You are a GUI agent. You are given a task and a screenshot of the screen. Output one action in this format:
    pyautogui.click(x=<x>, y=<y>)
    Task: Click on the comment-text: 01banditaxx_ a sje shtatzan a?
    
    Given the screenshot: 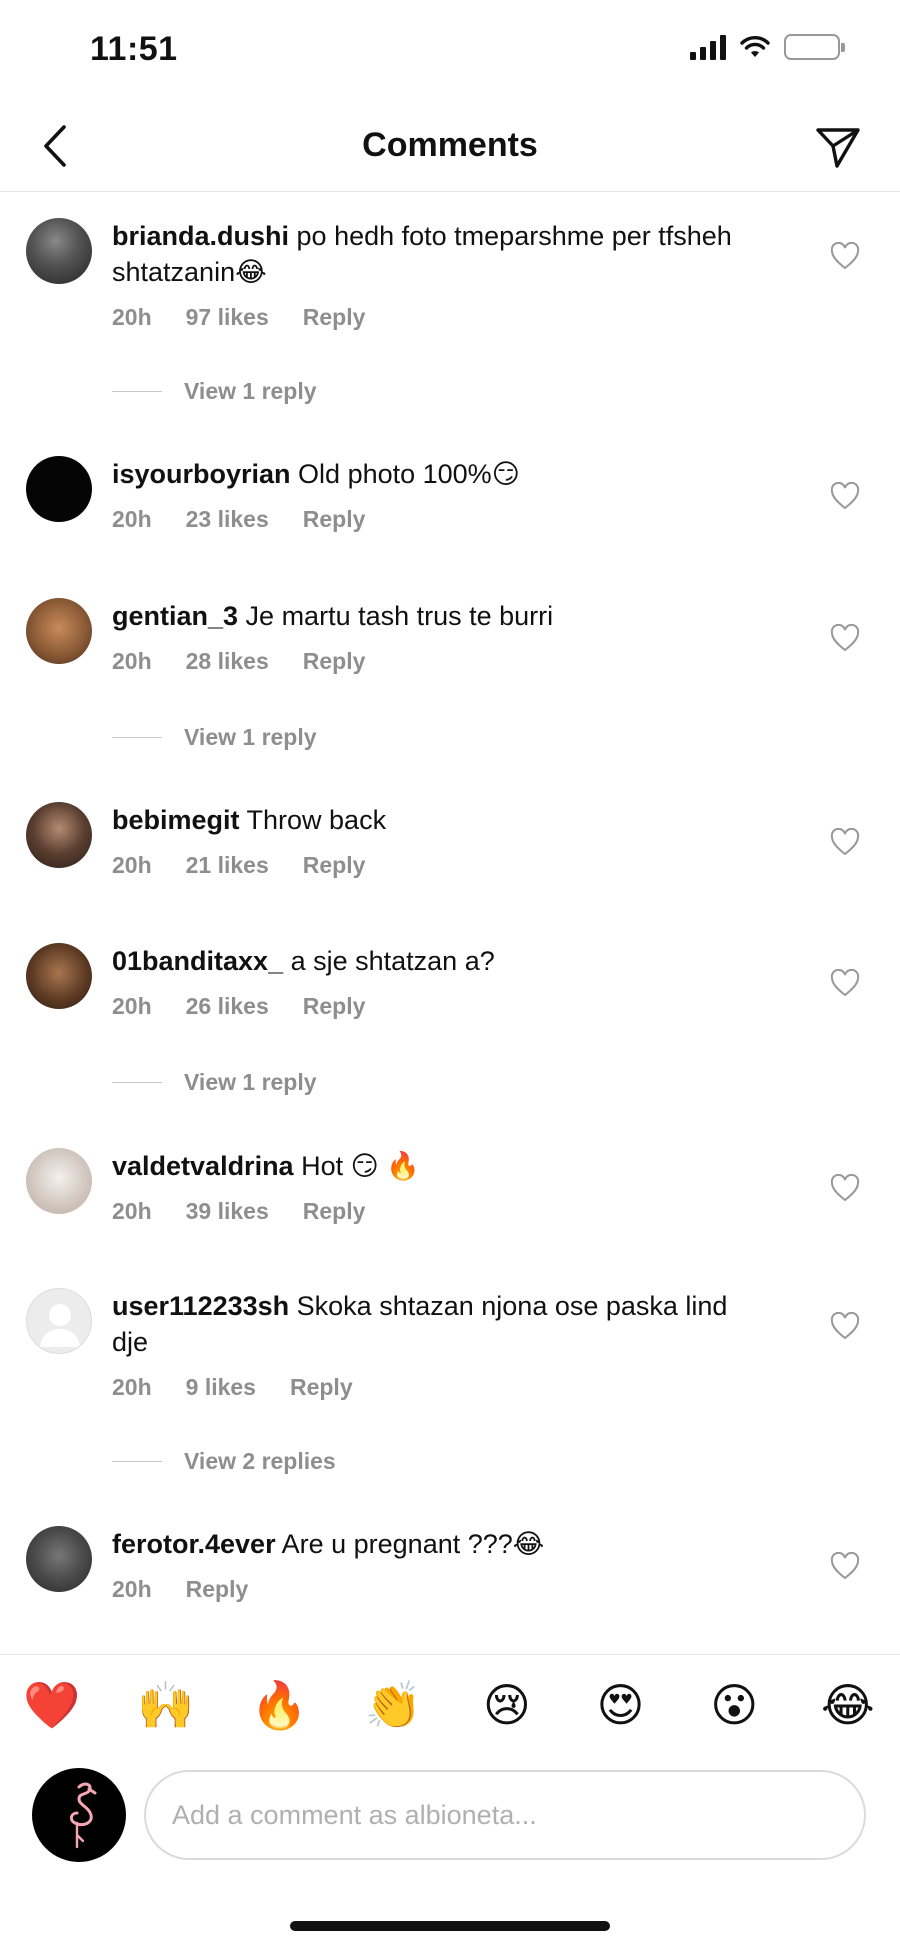 What is the action you would take?
    pyautogui.click(x=437, y=961)
    